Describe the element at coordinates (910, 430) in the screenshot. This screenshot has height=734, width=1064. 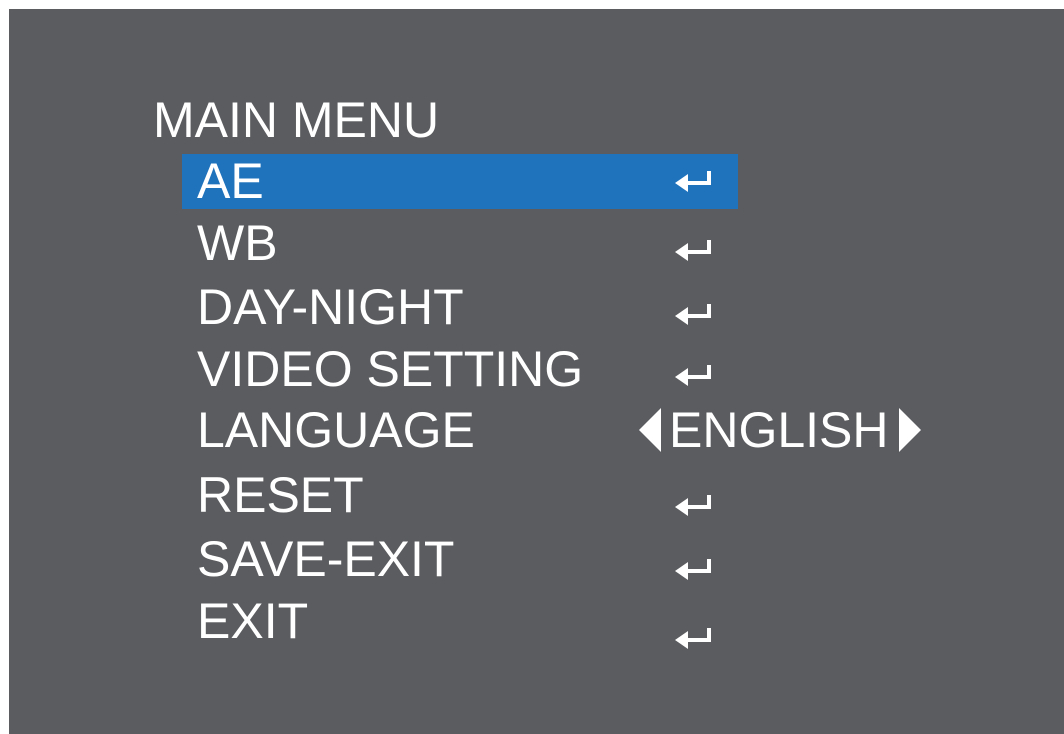
I see `arrow-right-icon` at that location.